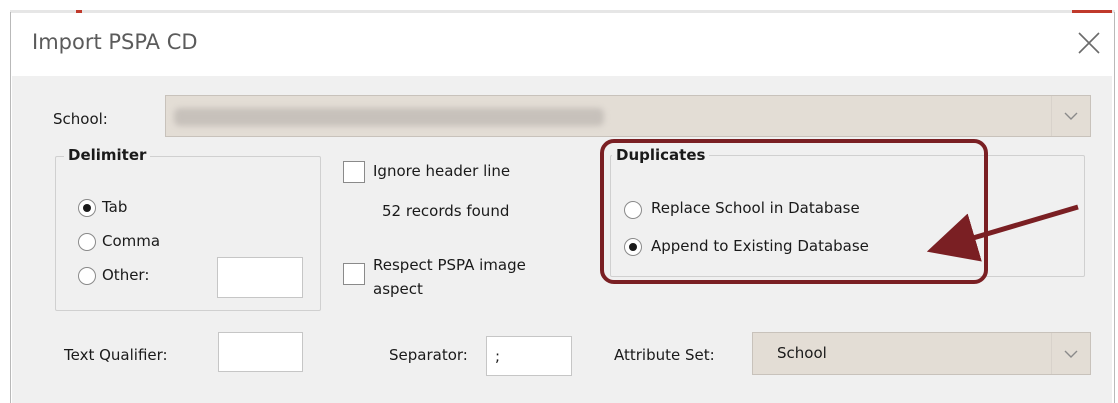 The height and width of the screenshot is (403, 1118). Describe the element at coordinates (802, 353) in the screenshot. I see `attribute-set-value: School` at that location.